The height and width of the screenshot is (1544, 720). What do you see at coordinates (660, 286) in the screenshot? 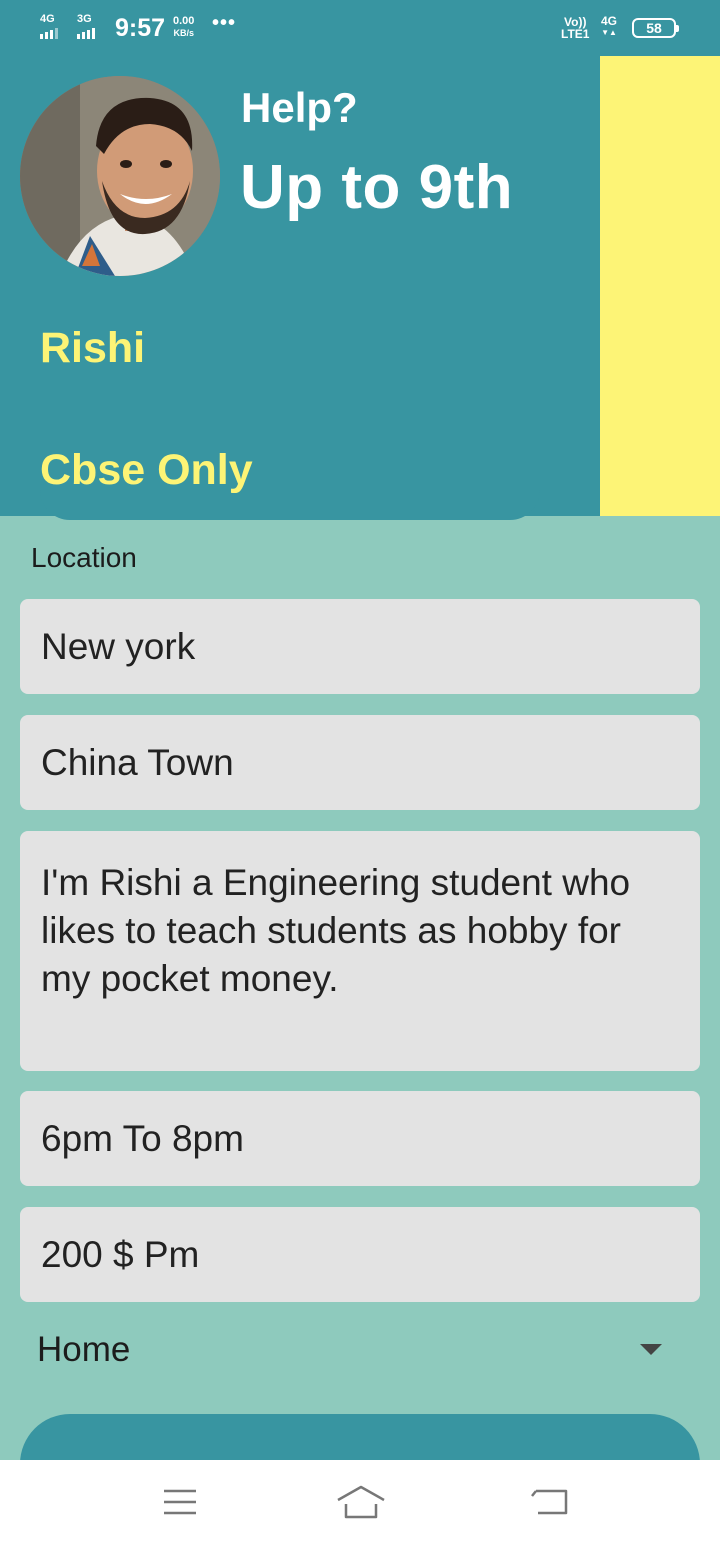
I see `accent-panel` at bounding box center [660, 286].